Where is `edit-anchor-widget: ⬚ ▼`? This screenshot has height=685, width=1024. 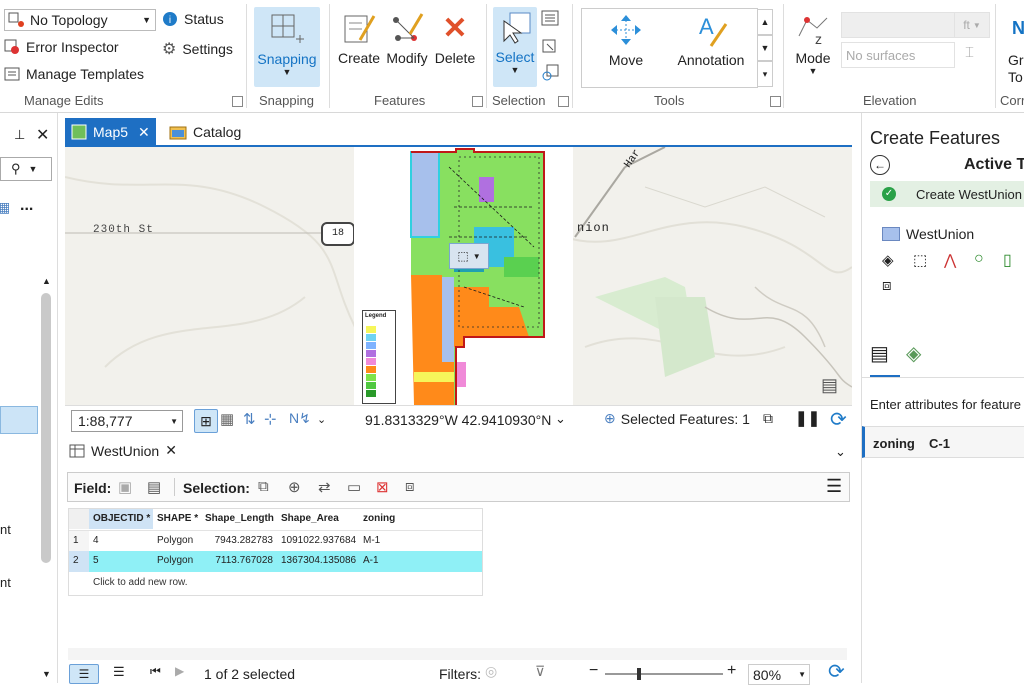
edit-anchor-widget: ⬚ ▼ is located at coordinates (469, 256).